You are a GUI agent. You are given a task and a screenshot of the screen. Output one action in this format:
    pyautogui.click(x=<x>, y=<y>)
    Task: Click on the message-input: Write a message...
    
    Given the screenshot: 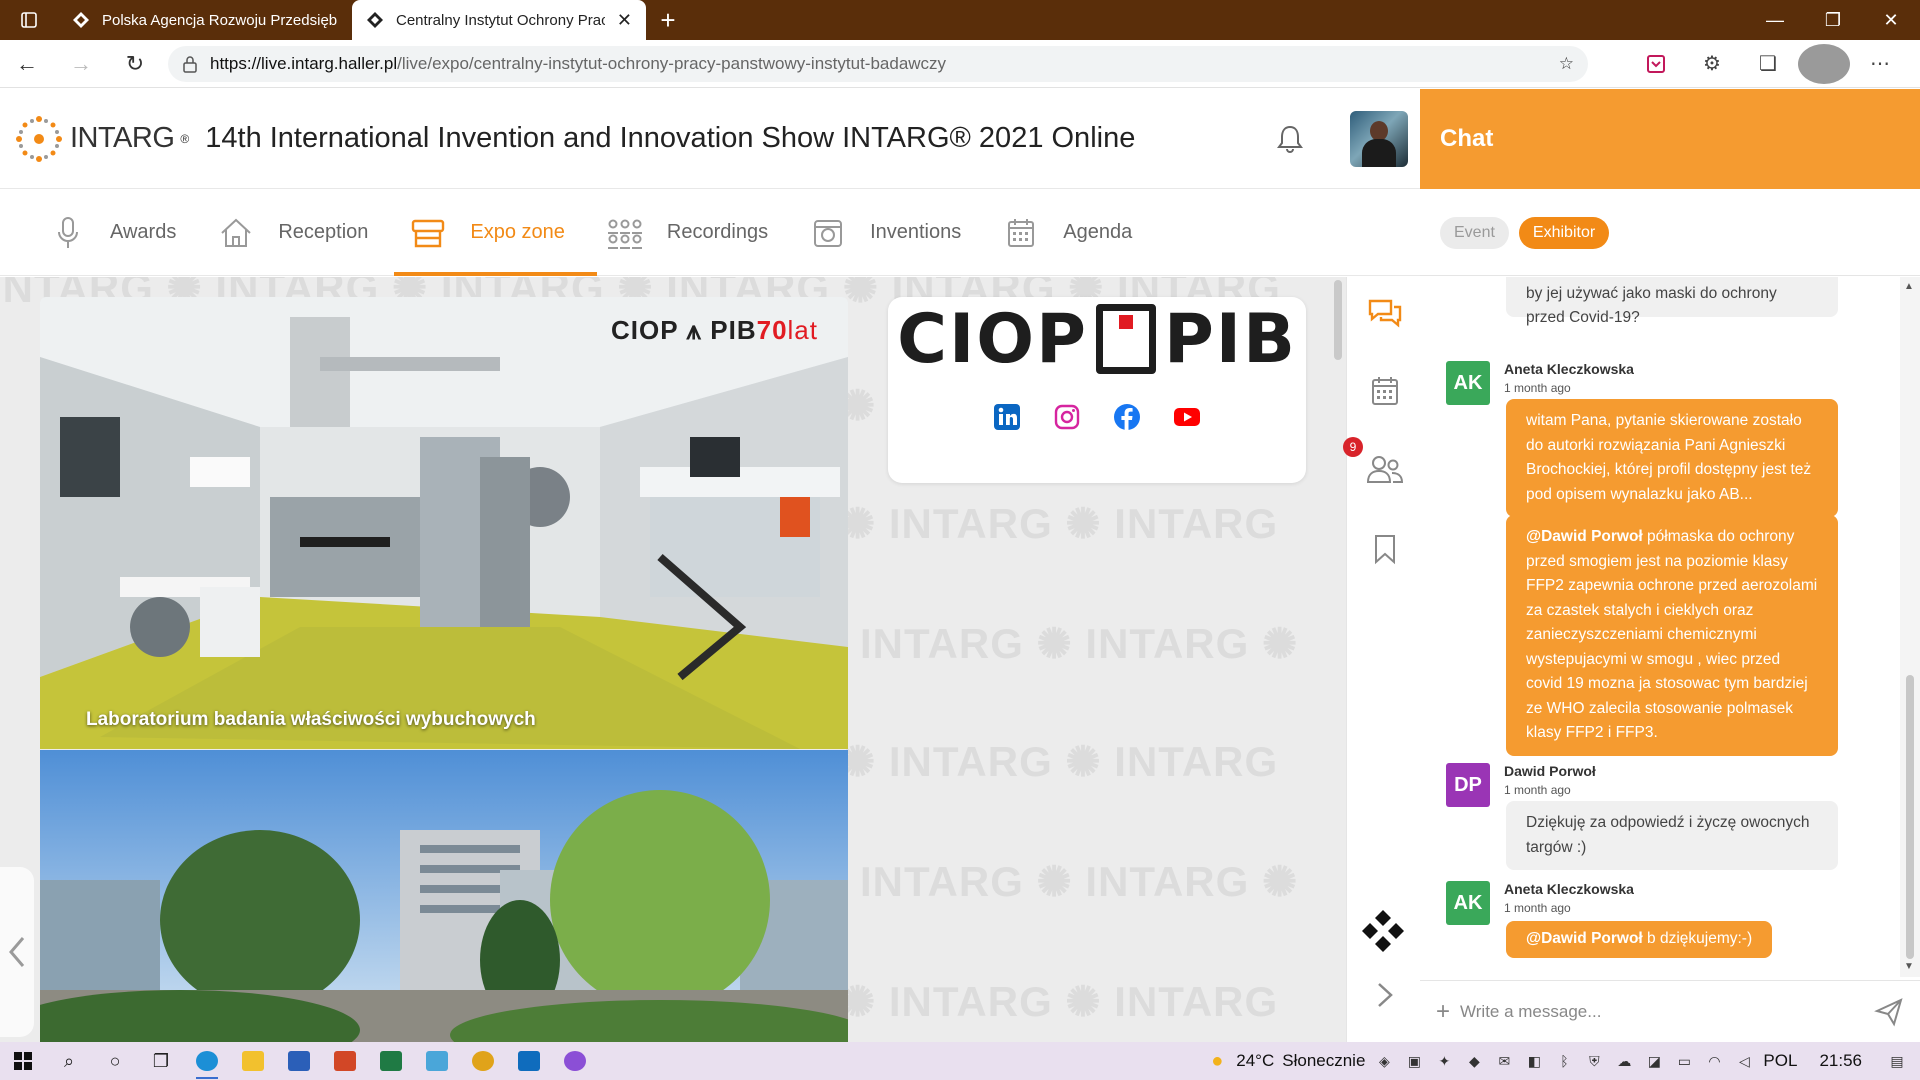 What is the action you would take?
    pyautogui.click(x=1530, y=1012)
    